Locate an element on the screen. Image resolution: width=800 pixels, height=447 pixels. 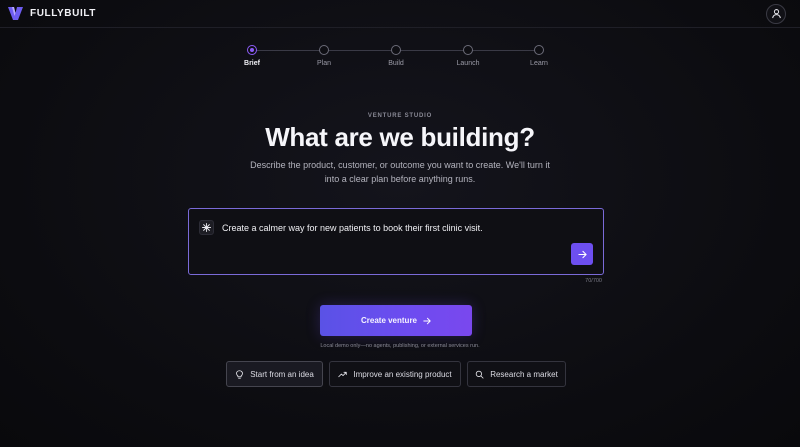
send-button is located at coordinates (582, 254).